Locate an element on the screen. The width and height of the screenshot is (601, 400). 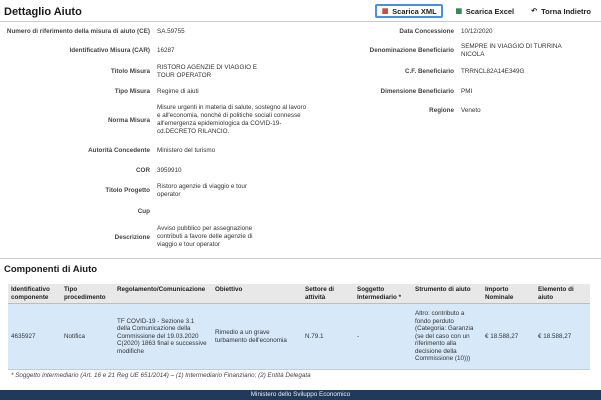
components-title: Componenti di Aiuto is located at coordinates (51, 269).